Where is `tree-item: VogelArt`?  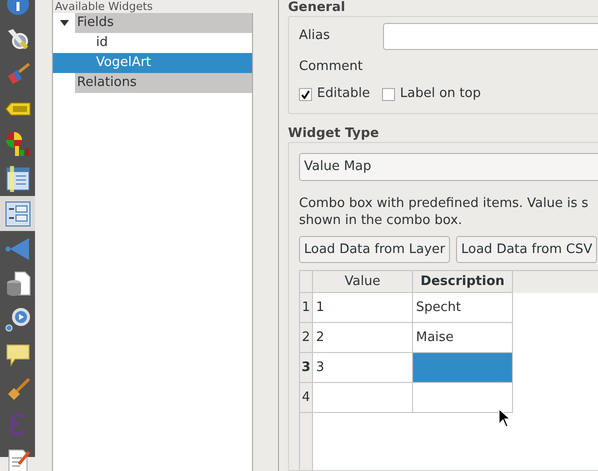
tree-item: VogelArt is located at coordinates (152, 63).